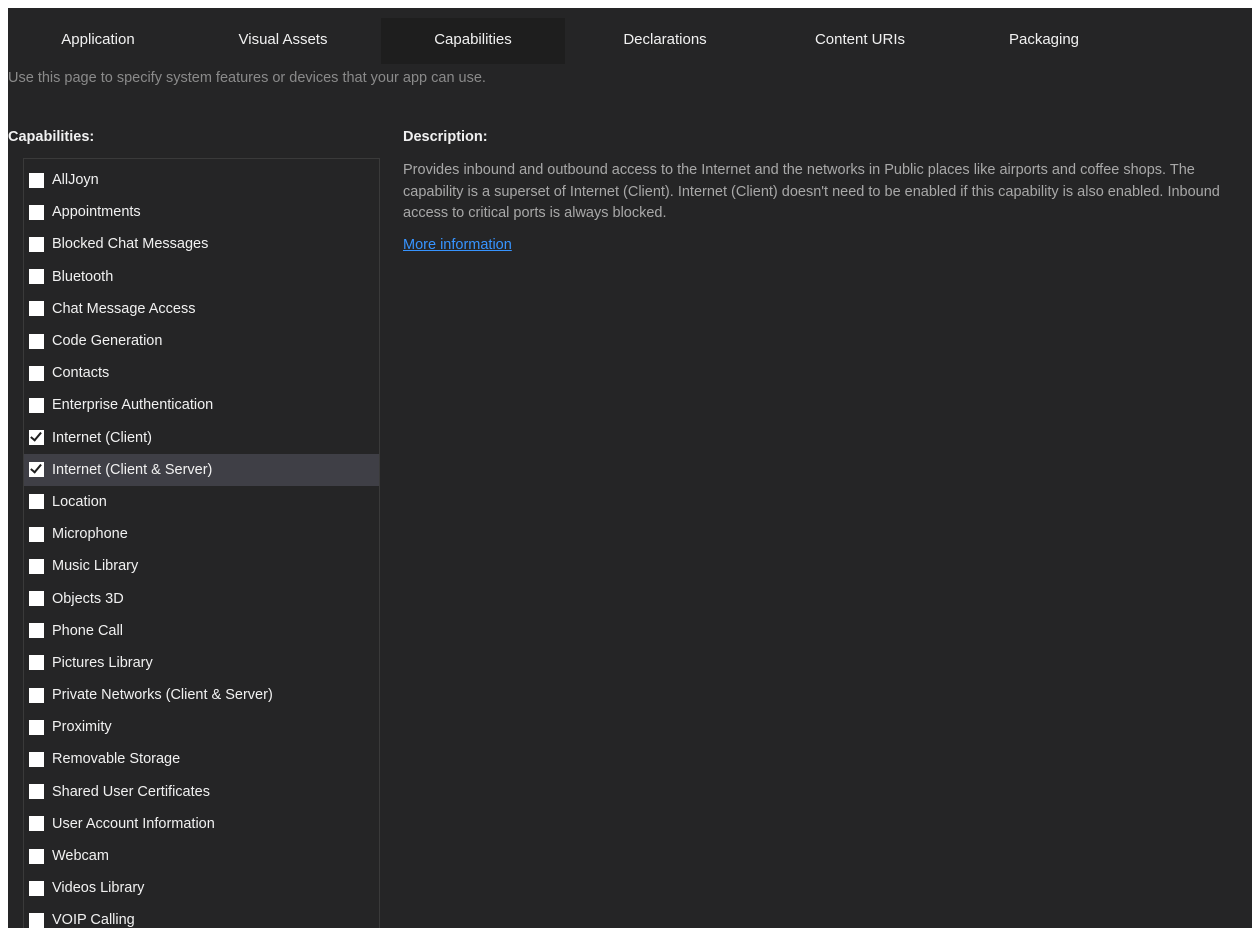 This screenshot has height=928, width=1252. Describe the element at coordinates (665, 41) in the screenshot. I see `tab-declarations: Declarations` at that location.